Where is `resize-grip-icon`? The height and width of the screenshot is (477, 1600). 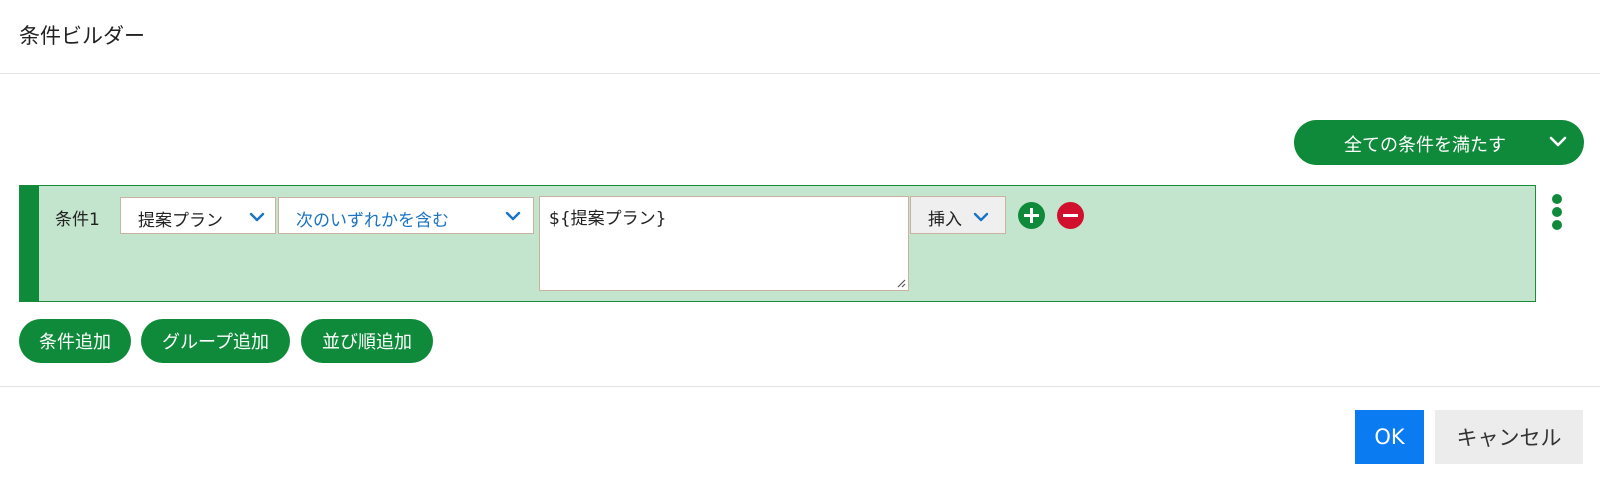 resize-grip-icon is located at coordinates (901, 283).